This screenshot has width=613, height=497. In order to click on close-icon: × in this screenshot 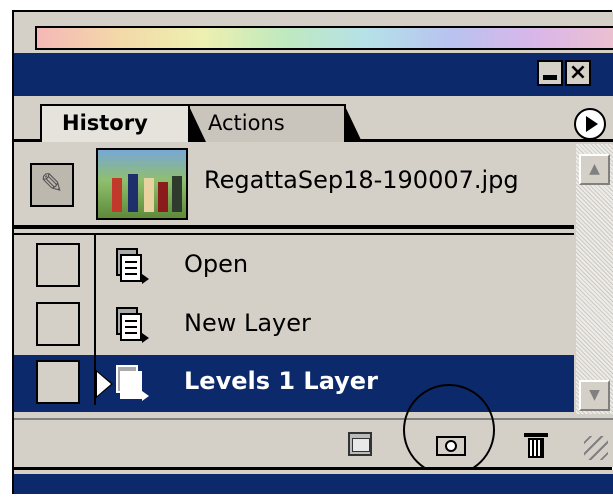, I will do `click(578, 73)`.